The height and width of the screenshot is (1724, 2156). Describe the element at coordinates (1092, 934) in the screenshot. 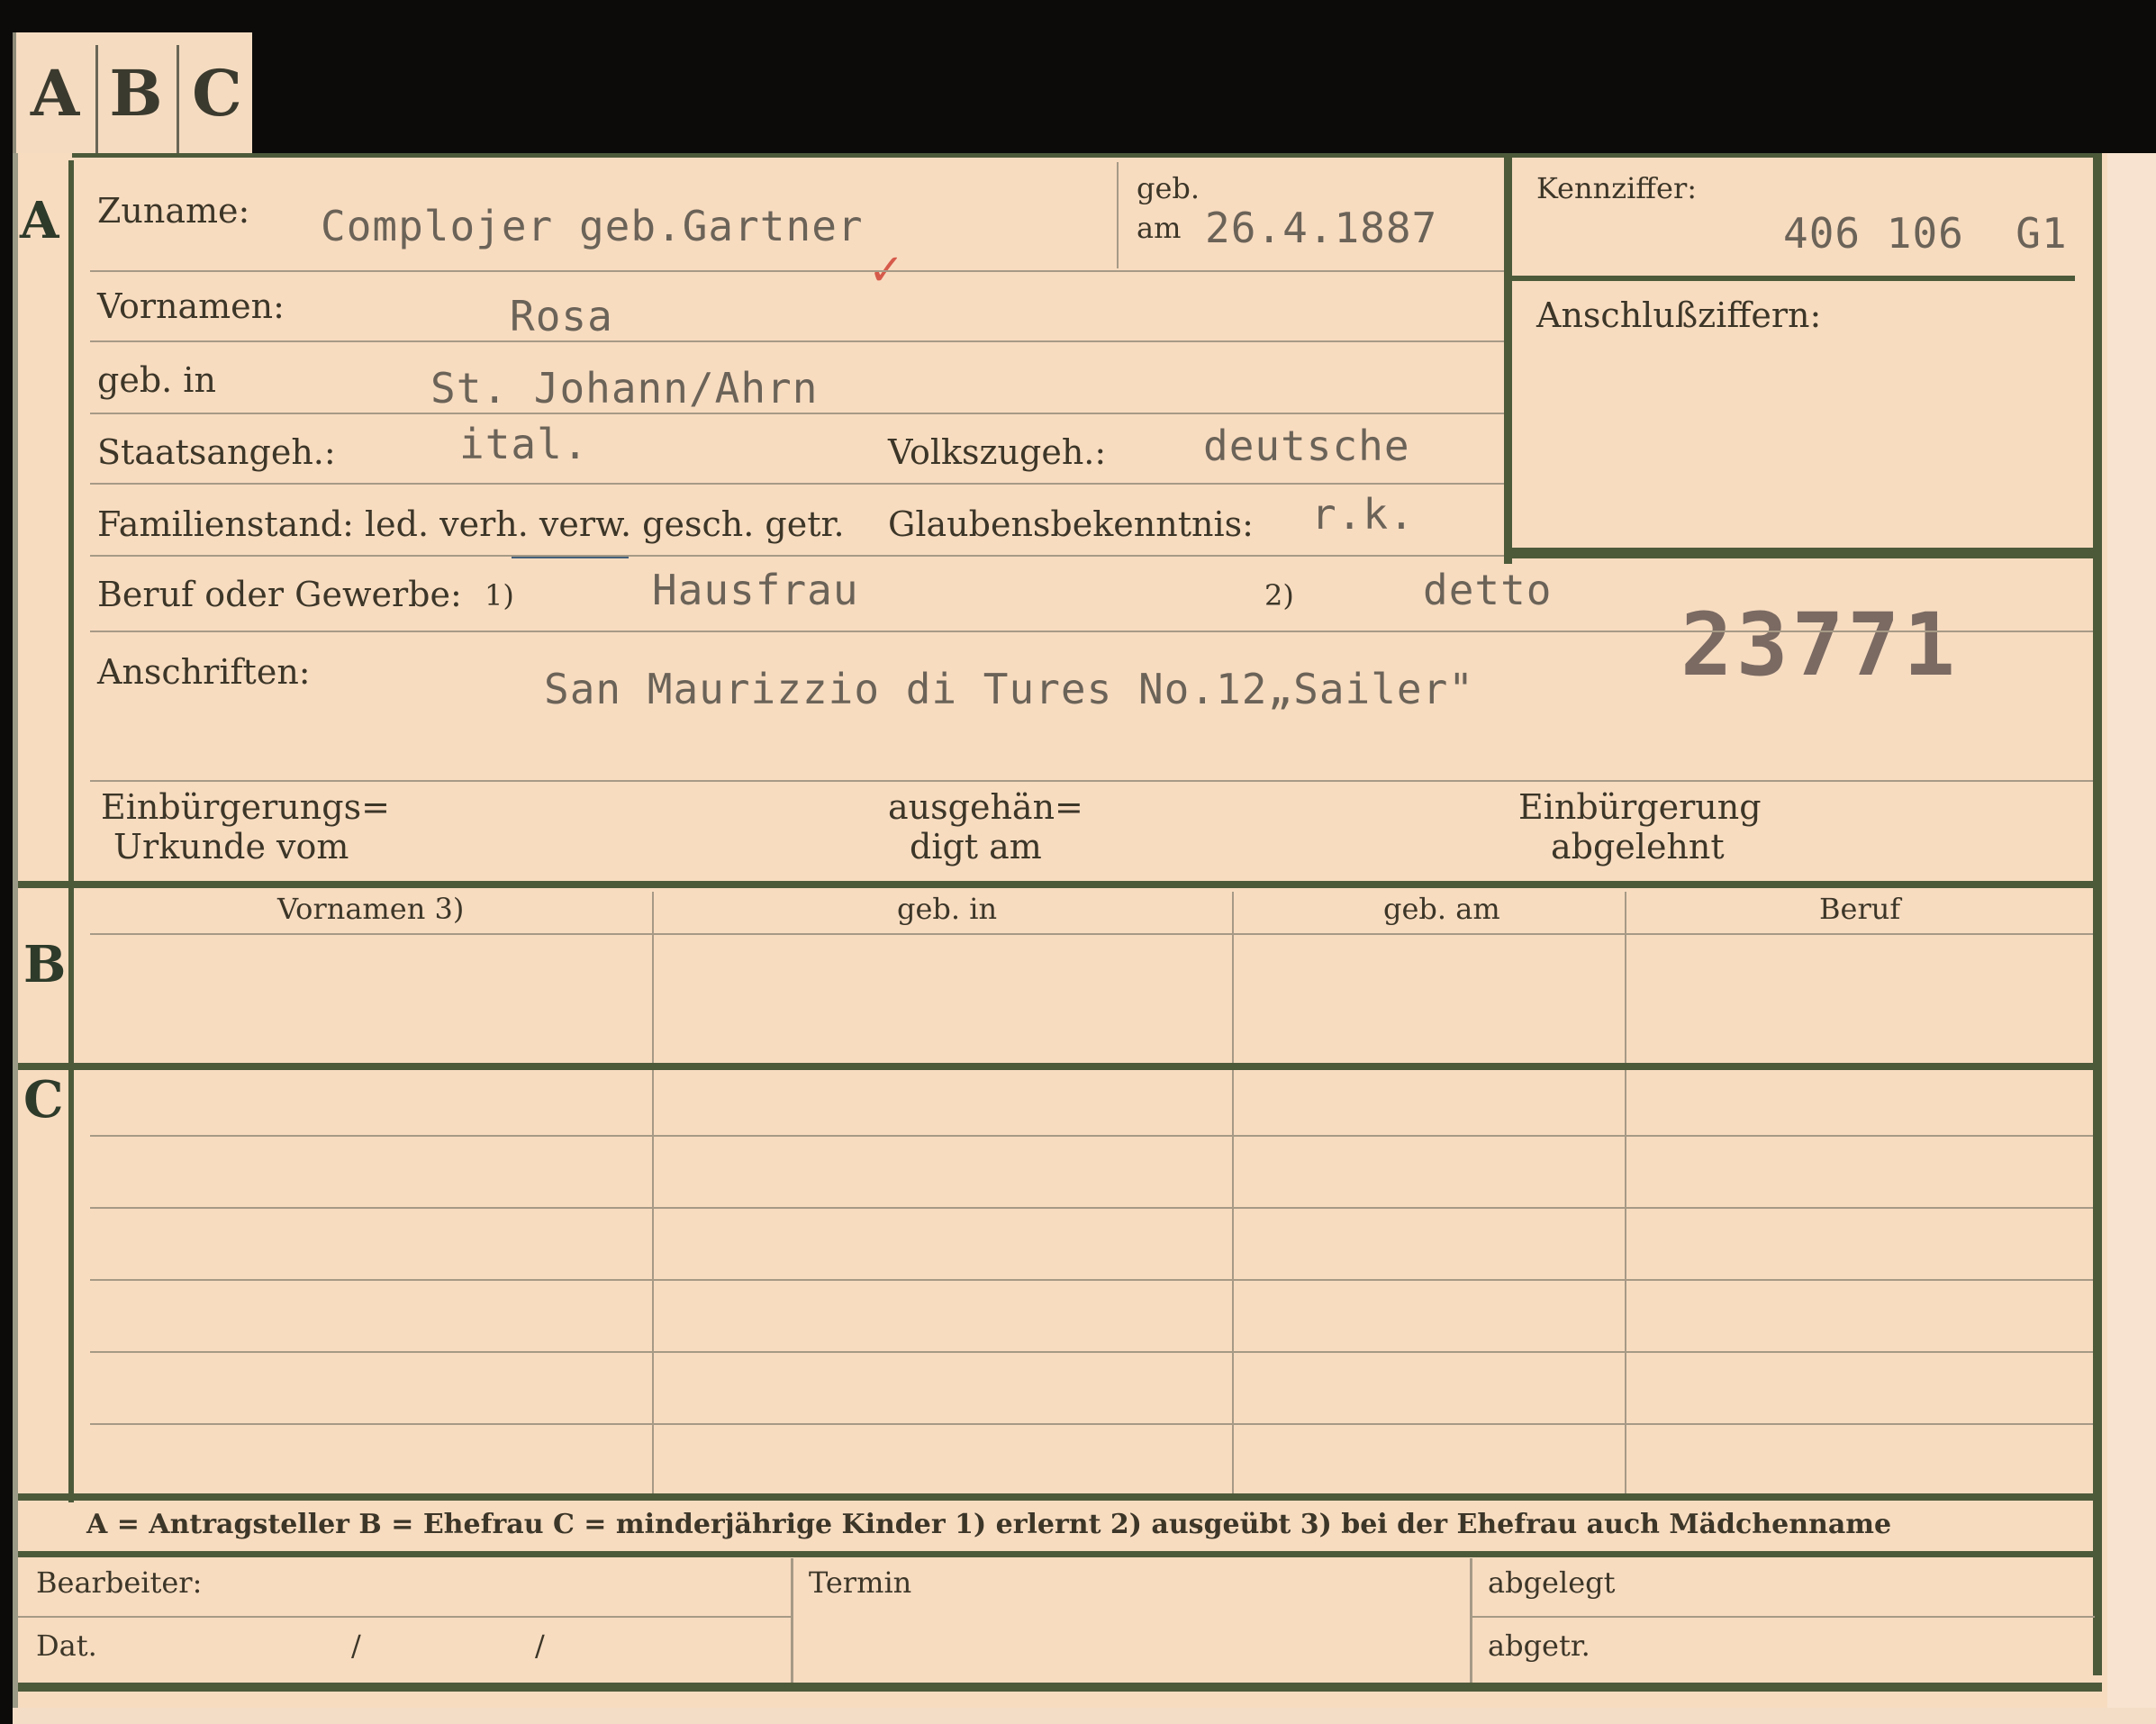

I see `table-header-rule` at that location.